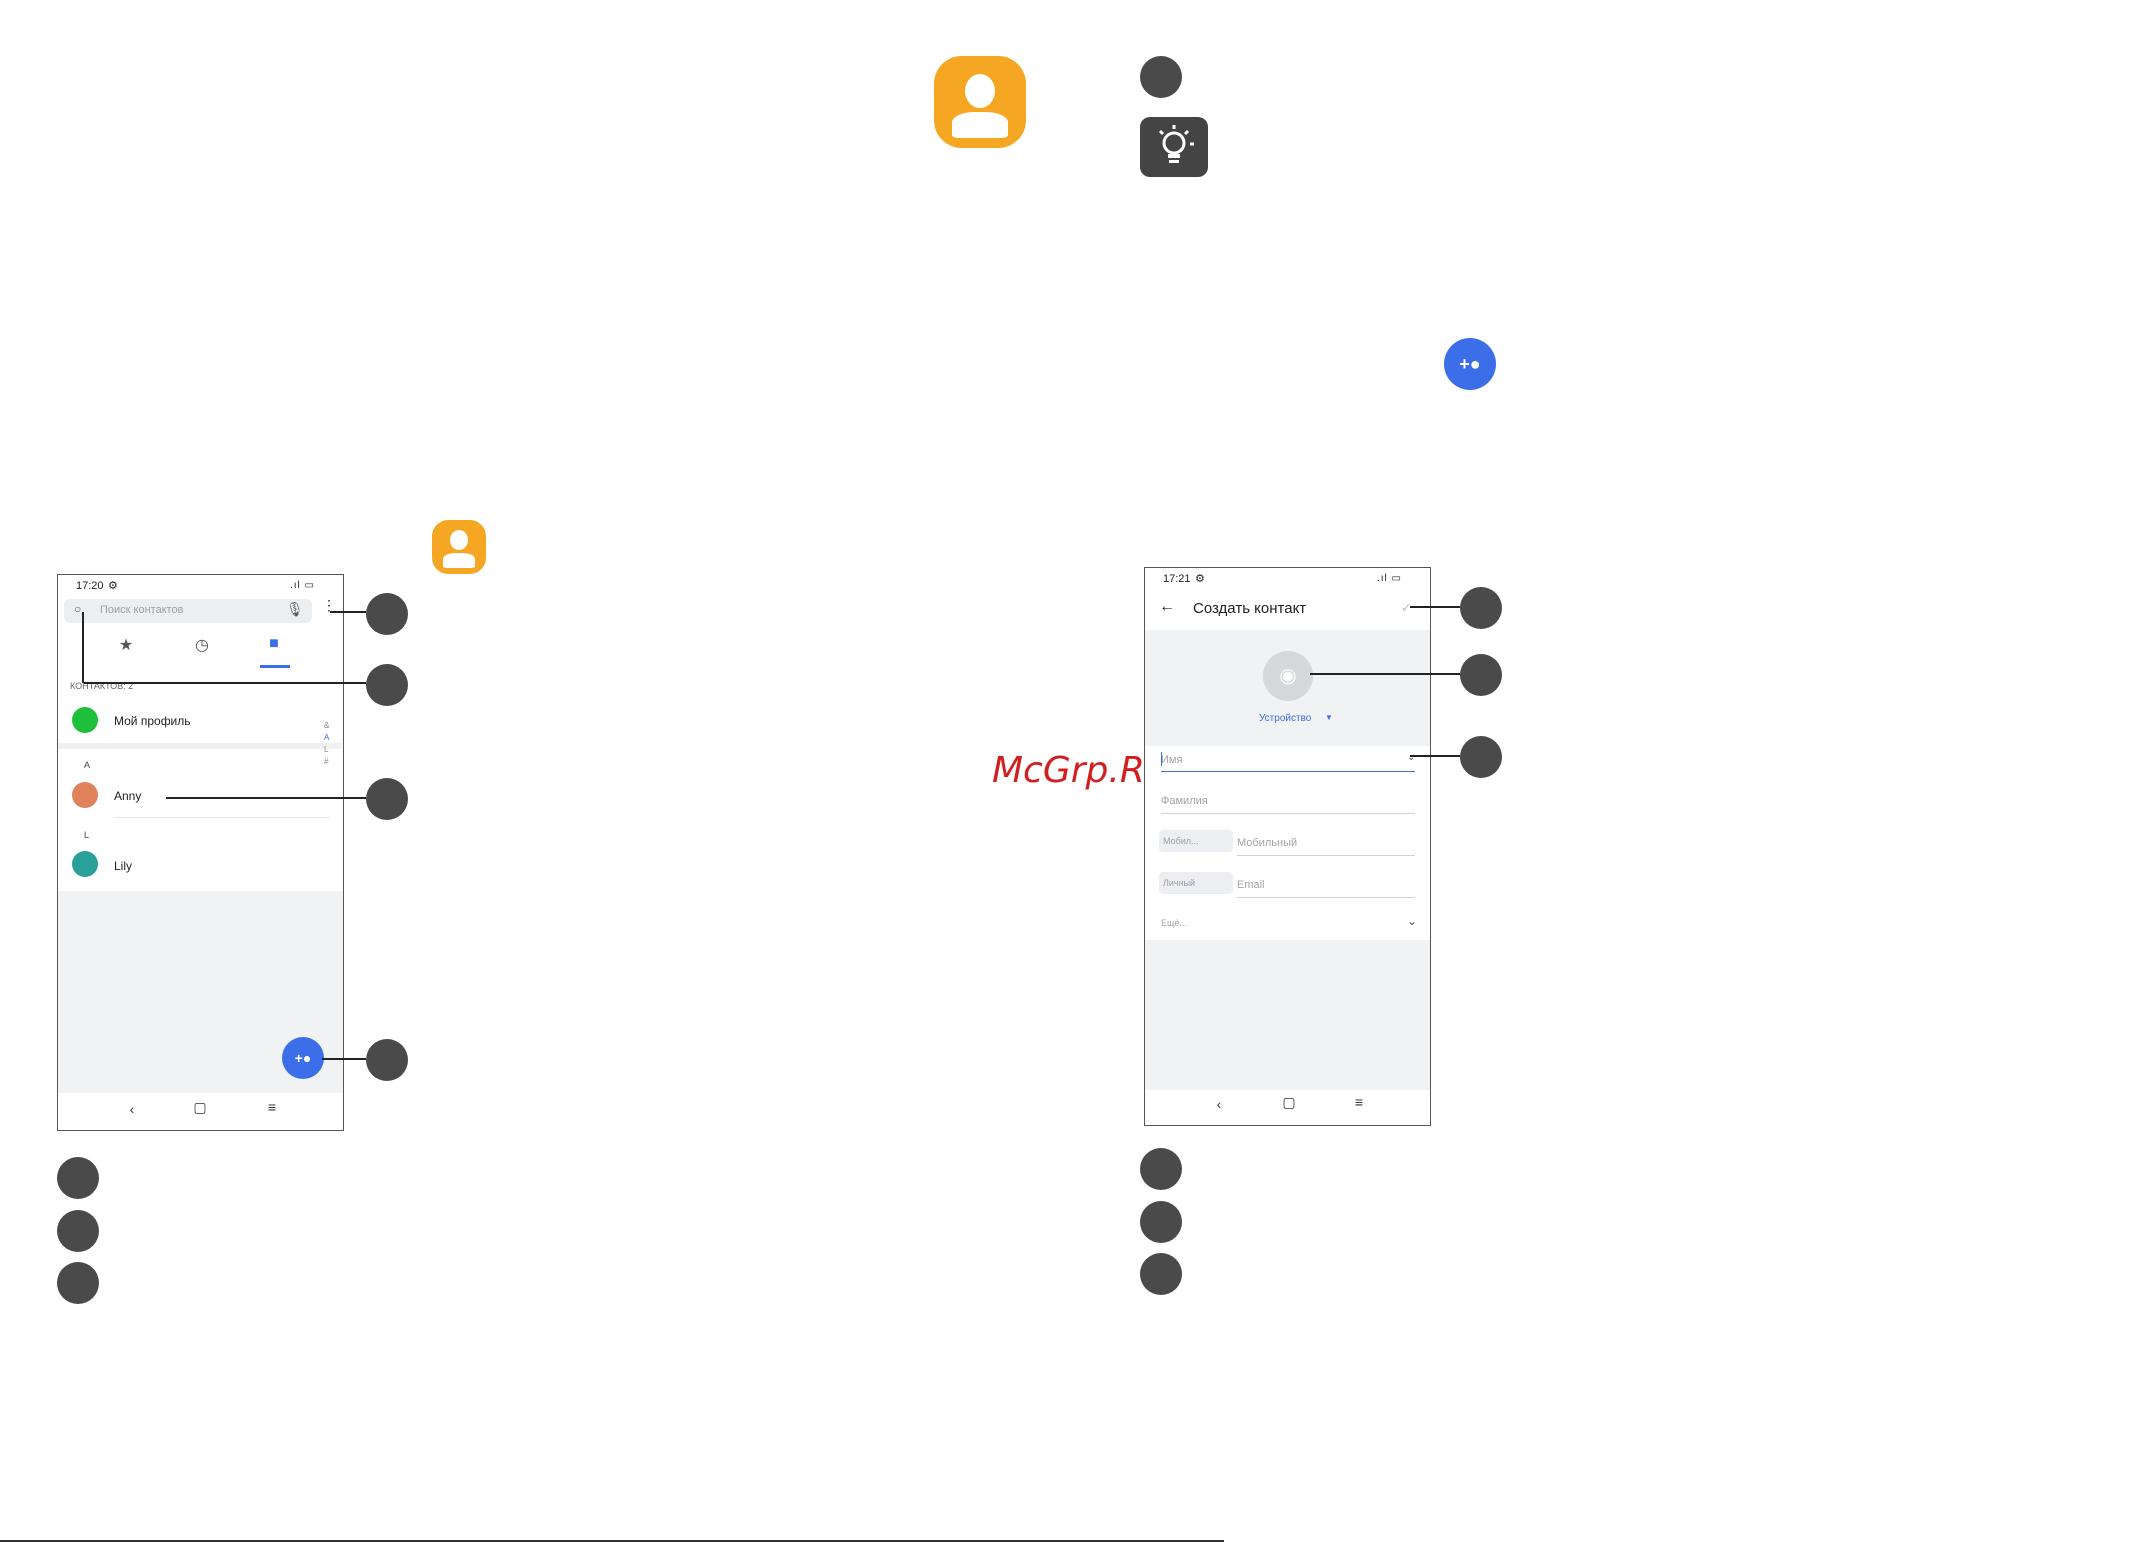  I want to click on tip-lightbulb-icon, so click(1174, 147).